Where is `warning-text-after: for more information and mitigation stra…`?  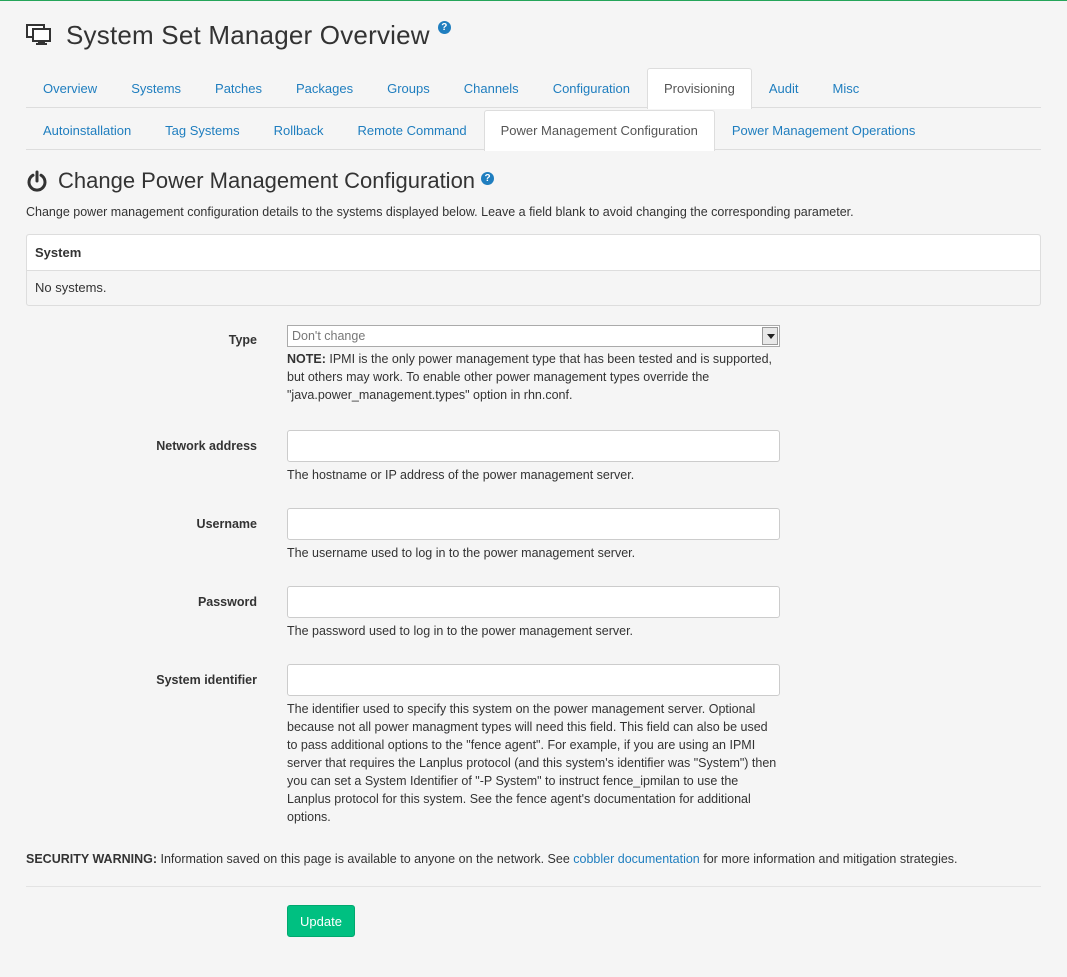 warning-text-after: for more information and mitigation stra… is located at coordinates (828, 859).